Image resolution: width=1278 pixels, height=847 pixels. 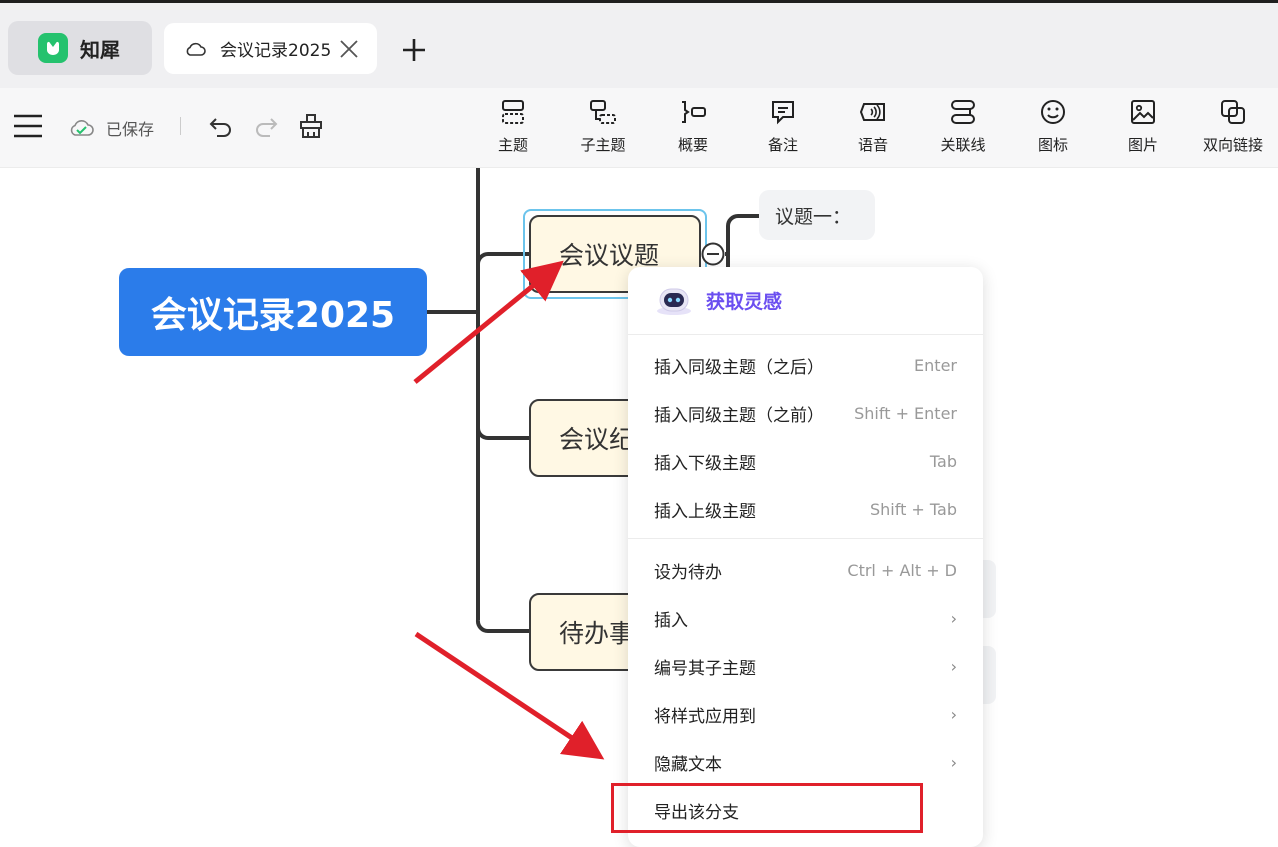 What do you see at coordinates (694, 112) in the screenshot?
I see `summary-icon` at bounding box center [694, 112].